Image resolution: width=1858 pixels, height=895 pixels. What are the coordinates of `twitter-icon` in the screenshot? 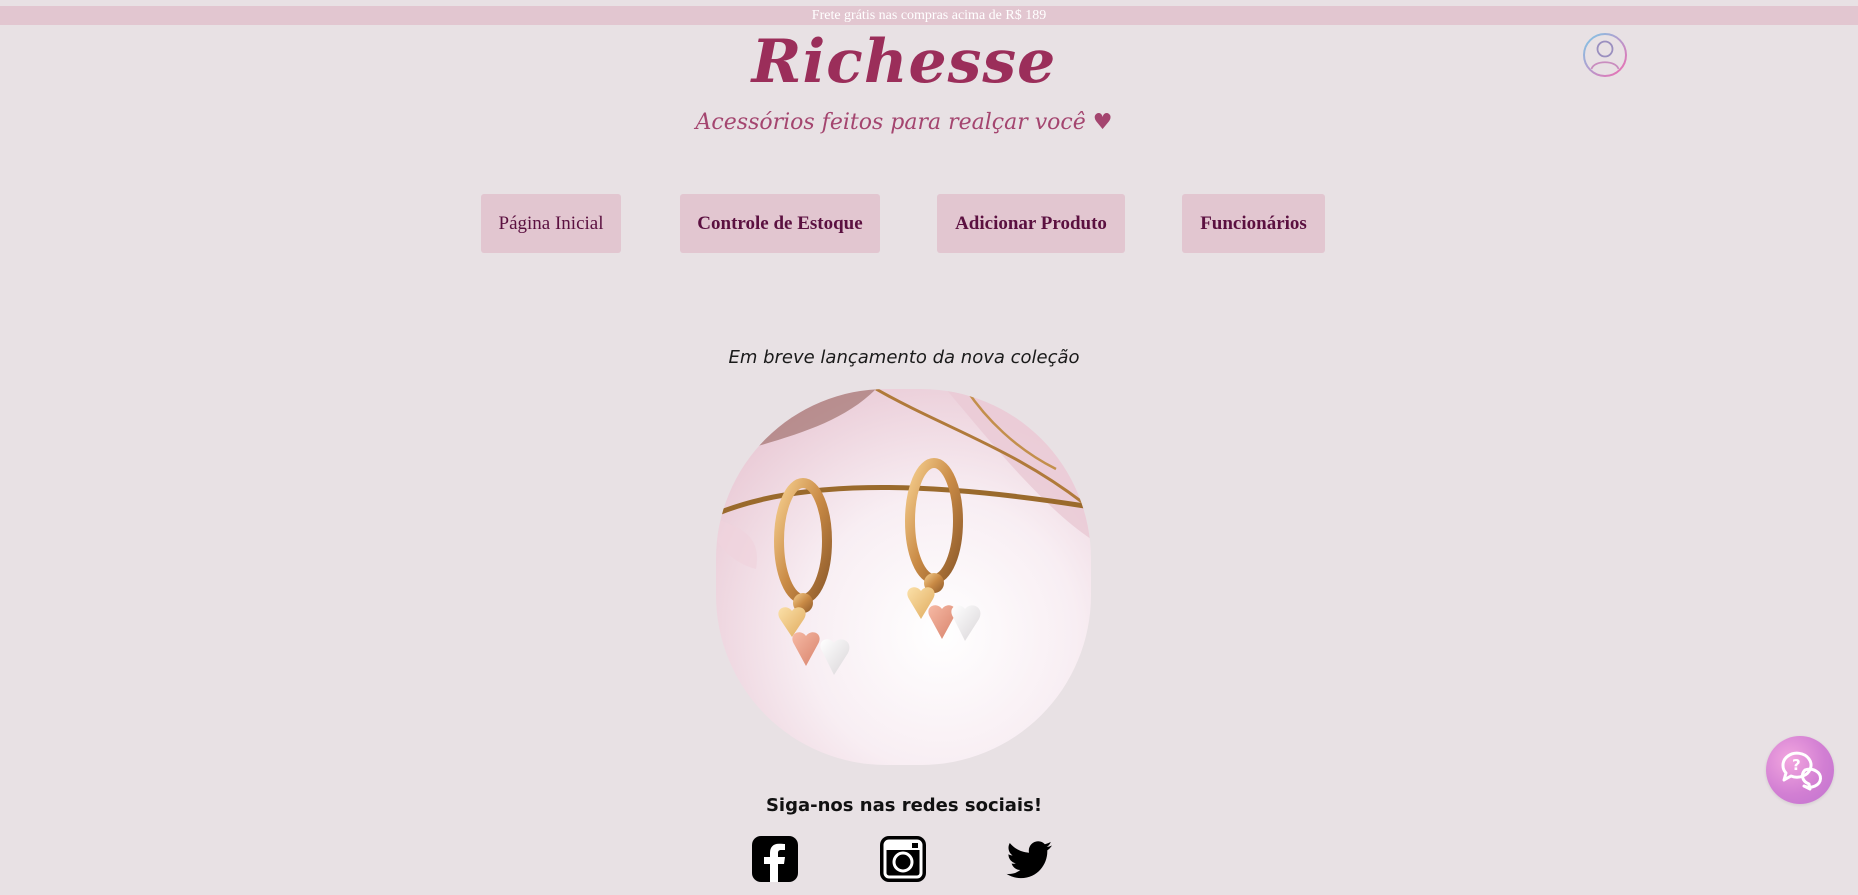 It's located at (1030, 859).